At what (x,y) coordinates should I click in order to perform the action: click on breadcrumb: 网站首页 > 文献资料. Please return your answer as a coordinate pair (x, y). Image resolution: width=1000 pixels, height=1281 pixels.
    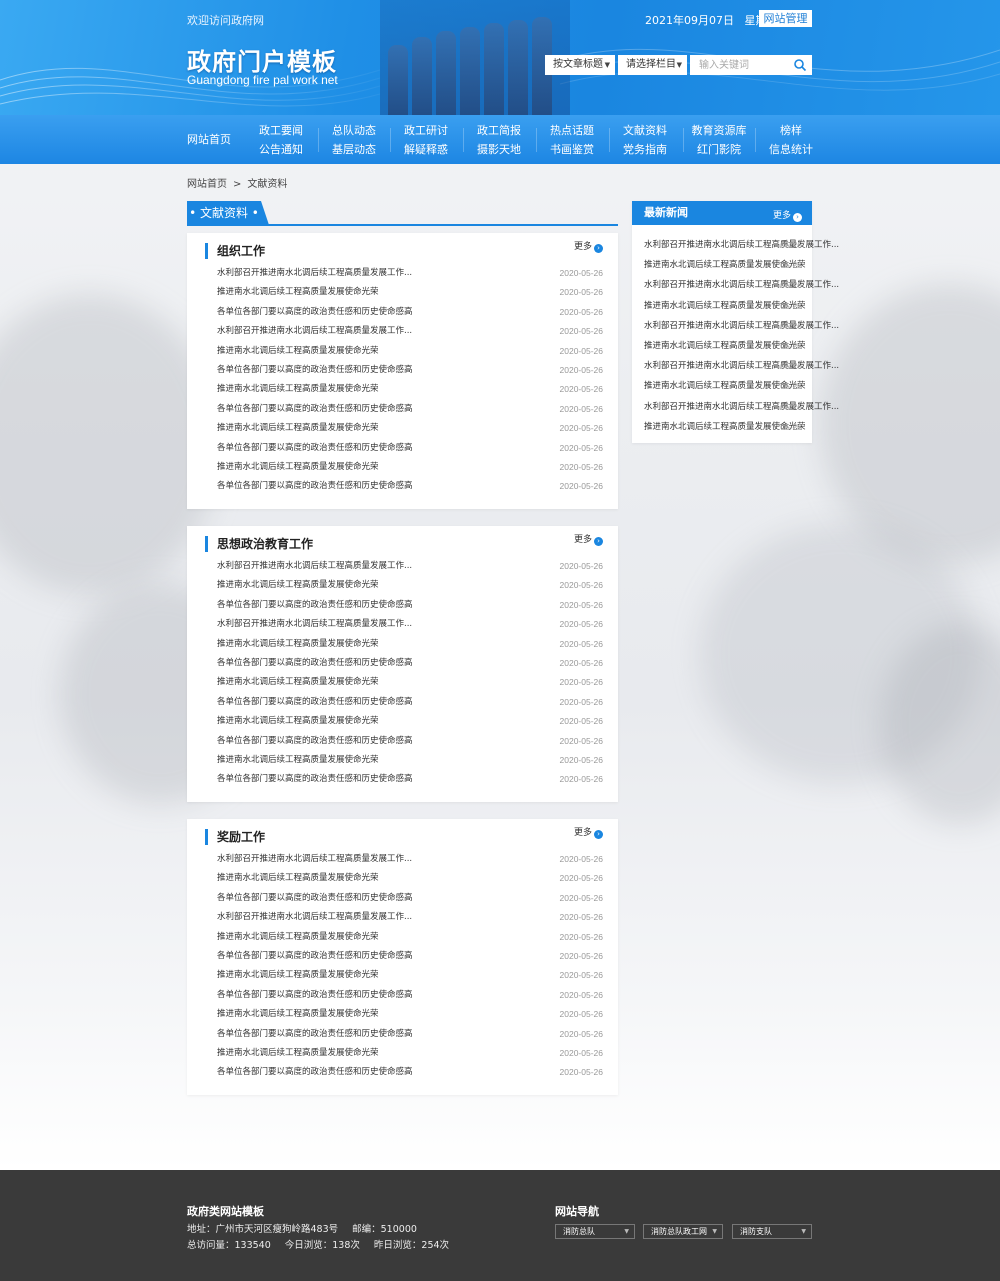
    Looking at the image, I should click on (240, 182).